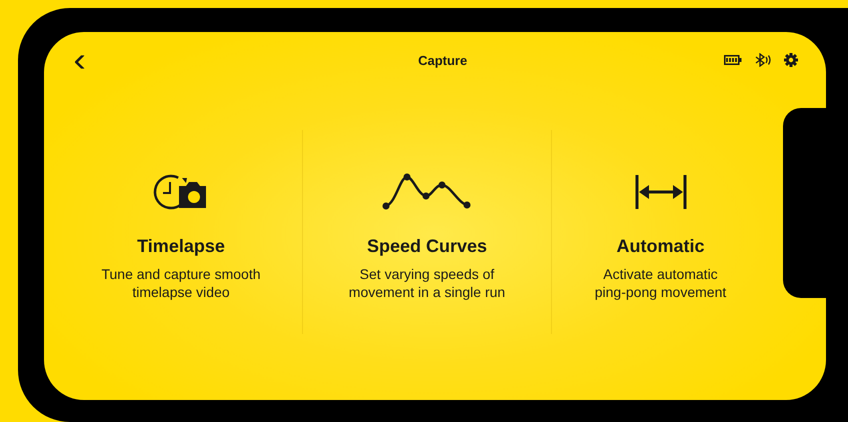 The height and width of the screenshot is (422, 848). I want to click on feature-title: Timelapse, so click(181, 246).